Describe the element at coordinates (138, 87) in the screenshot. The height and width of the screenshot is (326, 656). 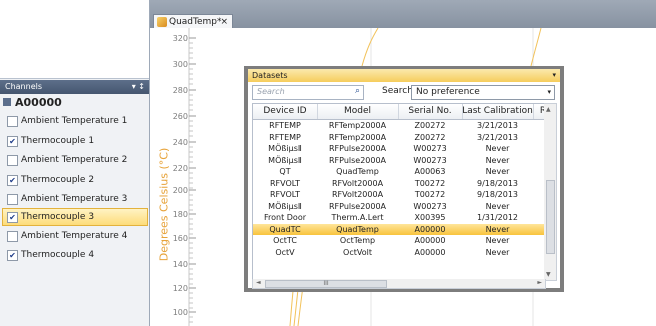
I see `pin-icon: ▾ ↕` at that location.